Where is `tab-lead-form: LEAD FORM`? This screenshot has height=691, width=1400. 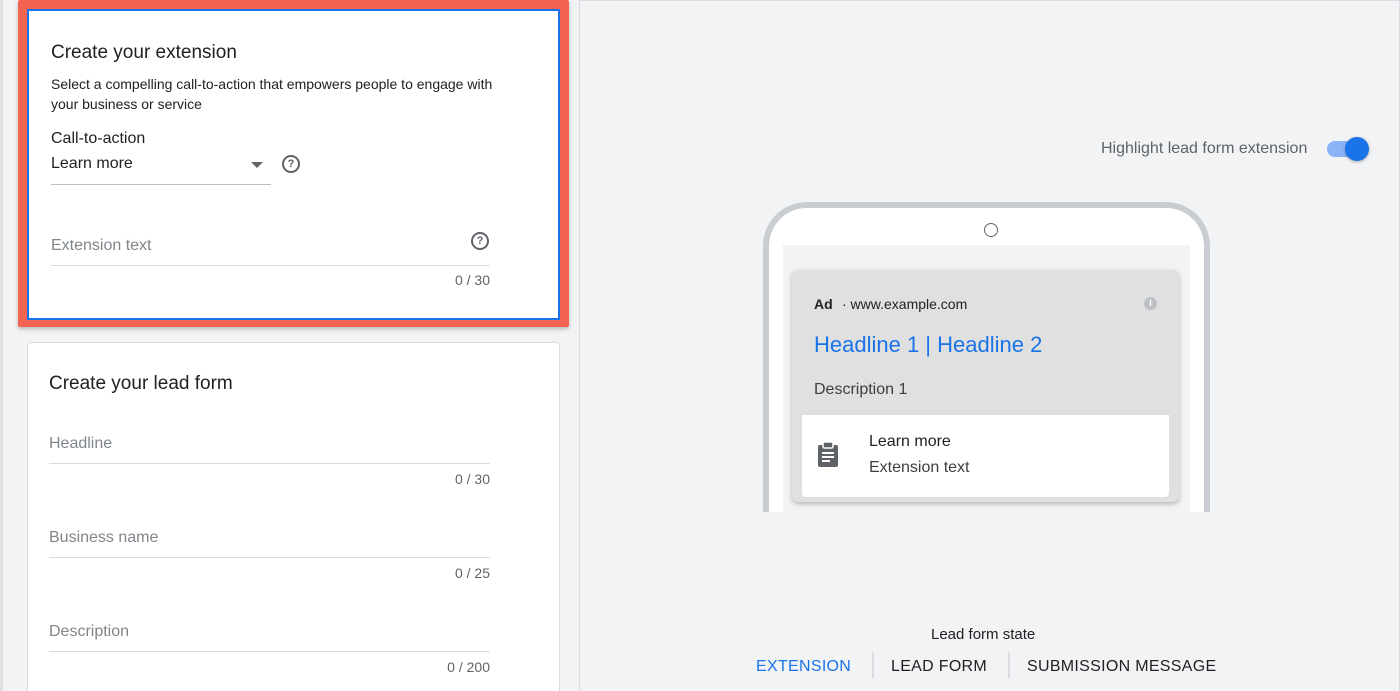 tab-lead-form: LEAD FORM is located at coordinates (939, 667).